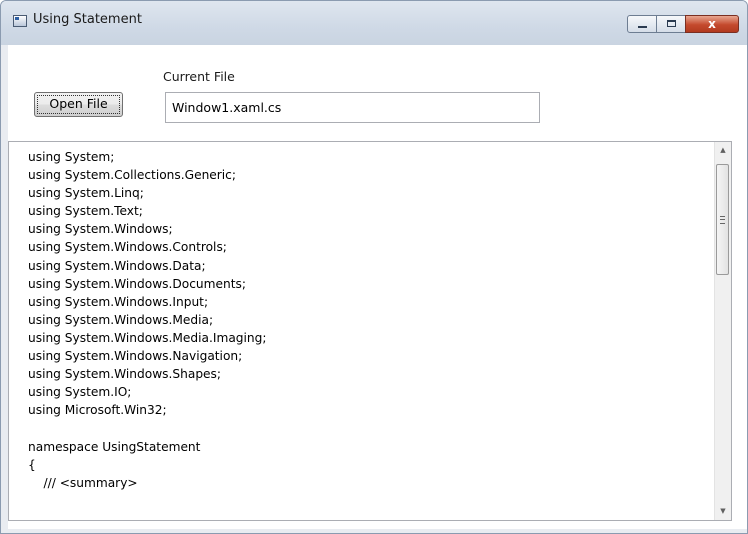  What do you see at coordinates (723, 150) in the screenshot?
I see `scroll-up-arrow-icon: ▲` at bounding box center [723, 150].